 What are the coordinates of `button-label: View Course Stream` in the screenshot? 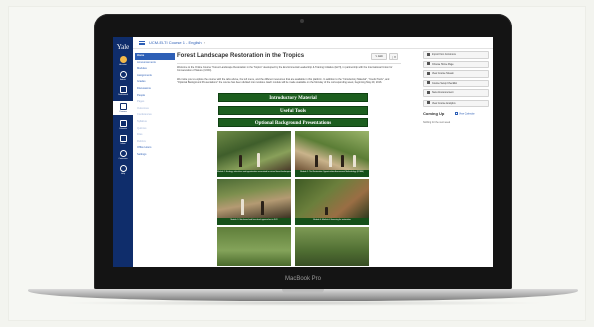 It's located at (443, 73).